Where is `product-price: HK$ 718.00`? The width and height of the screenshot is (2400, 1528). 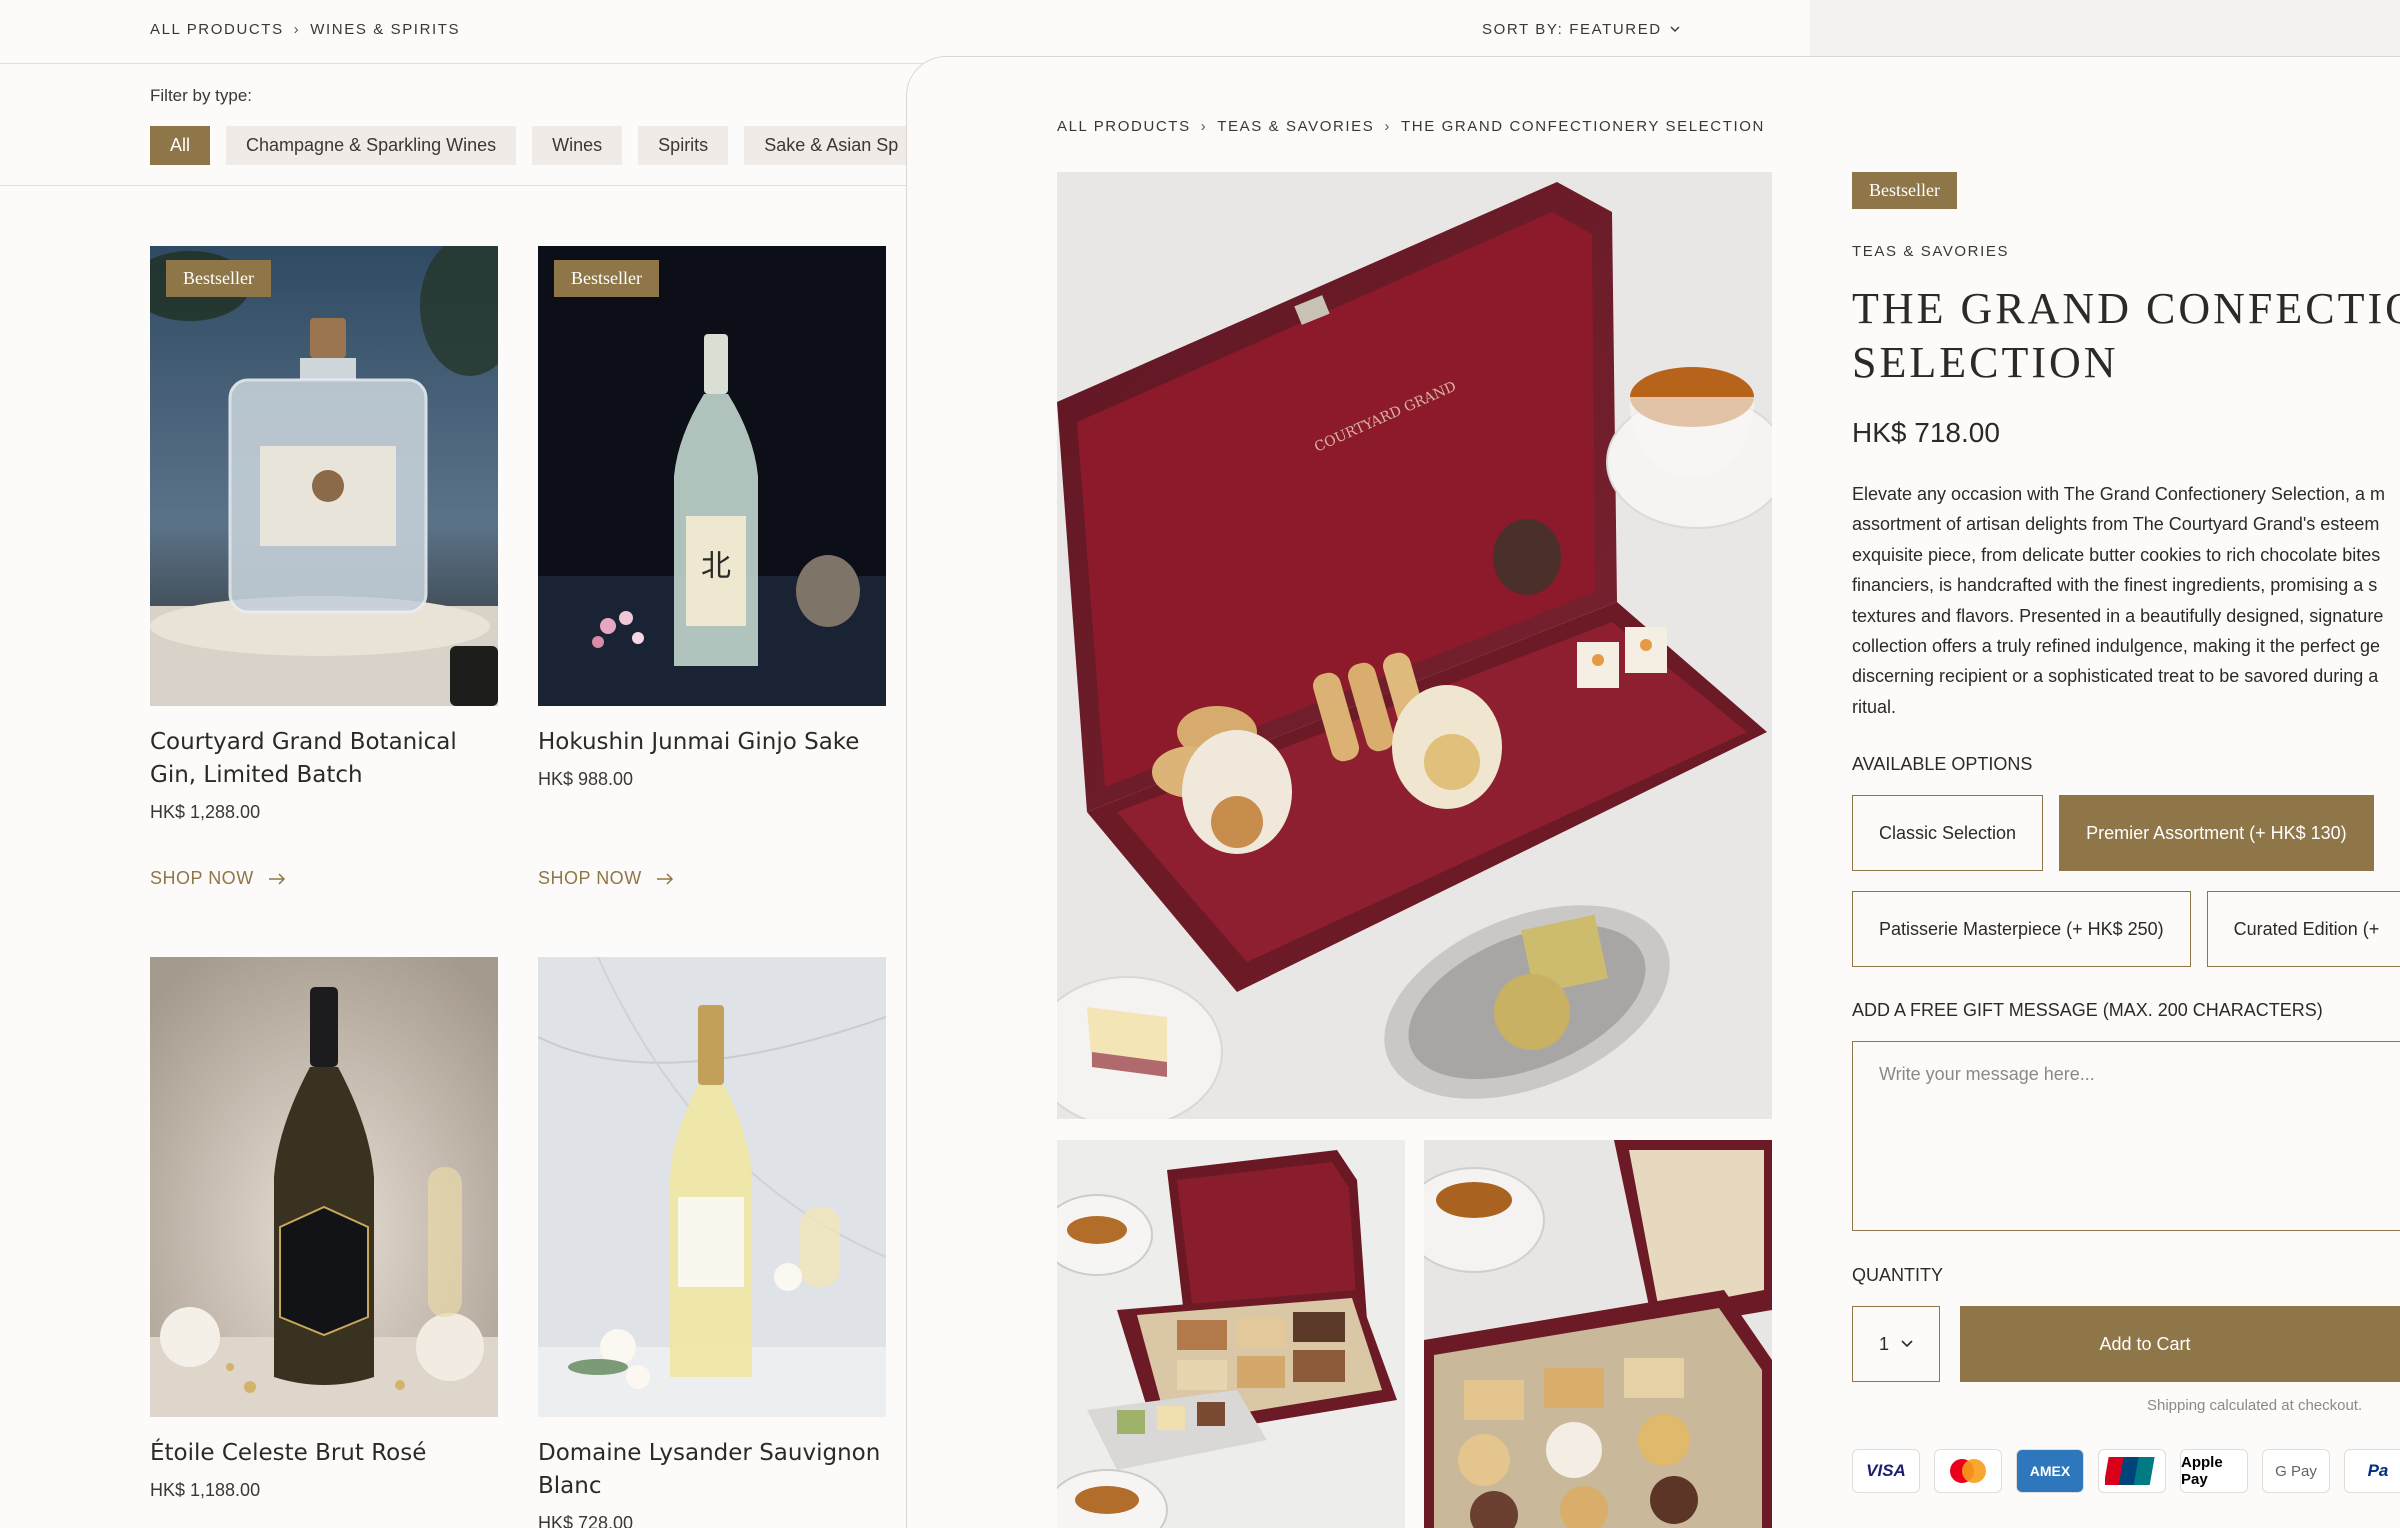 product-price: HK$ 718.00 is located at coordinates (1926, 432).